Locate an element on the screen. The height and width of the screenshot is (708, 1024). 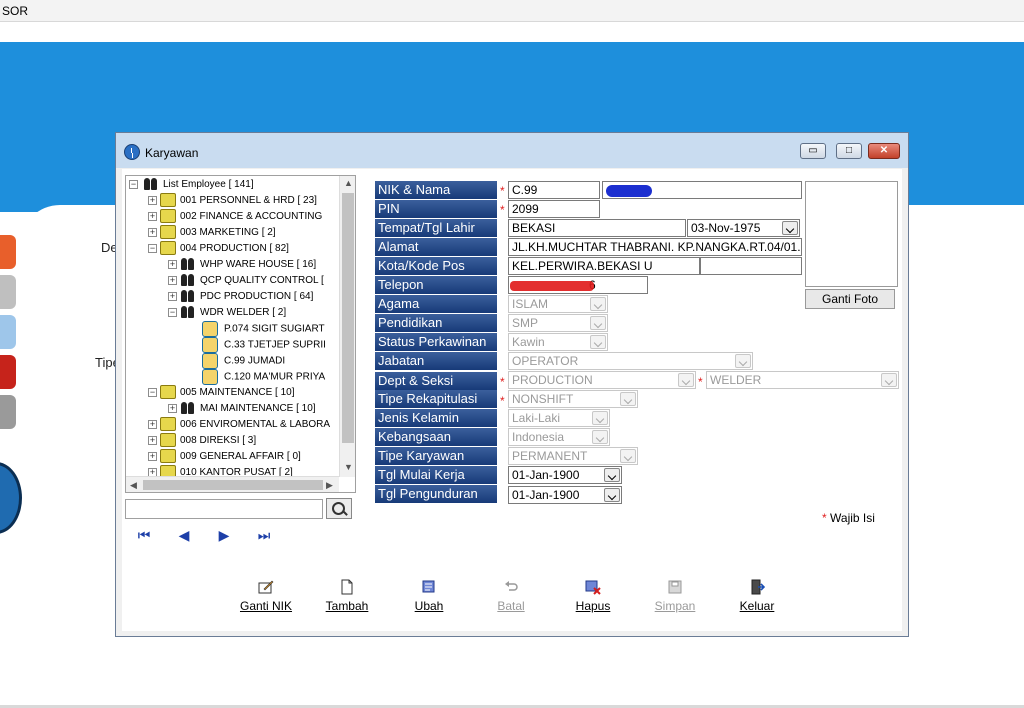
tree-label: C.120 MA'MUR PRIYA is located at coordinates (275, 377).